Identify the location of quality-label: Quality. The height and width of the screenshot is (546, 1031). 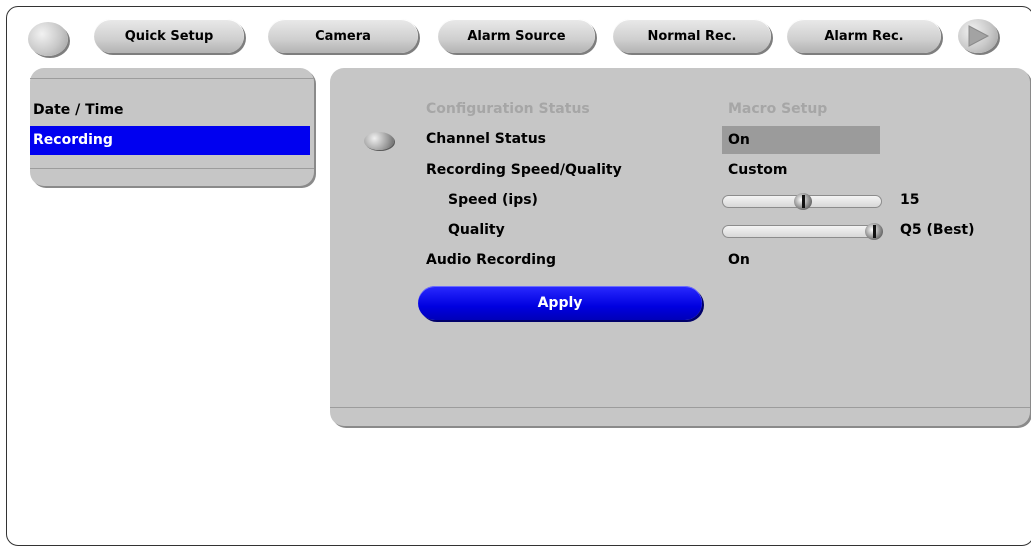
(476, 230).